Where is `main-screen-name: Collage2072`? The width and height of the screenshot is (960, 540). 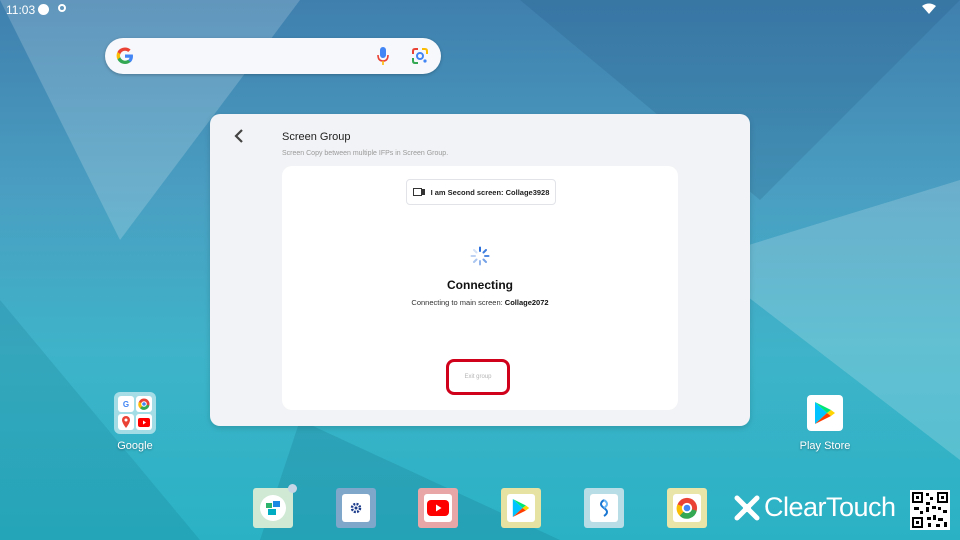 main-screen-name: Collage2072 is located at coordinates (526, 302).